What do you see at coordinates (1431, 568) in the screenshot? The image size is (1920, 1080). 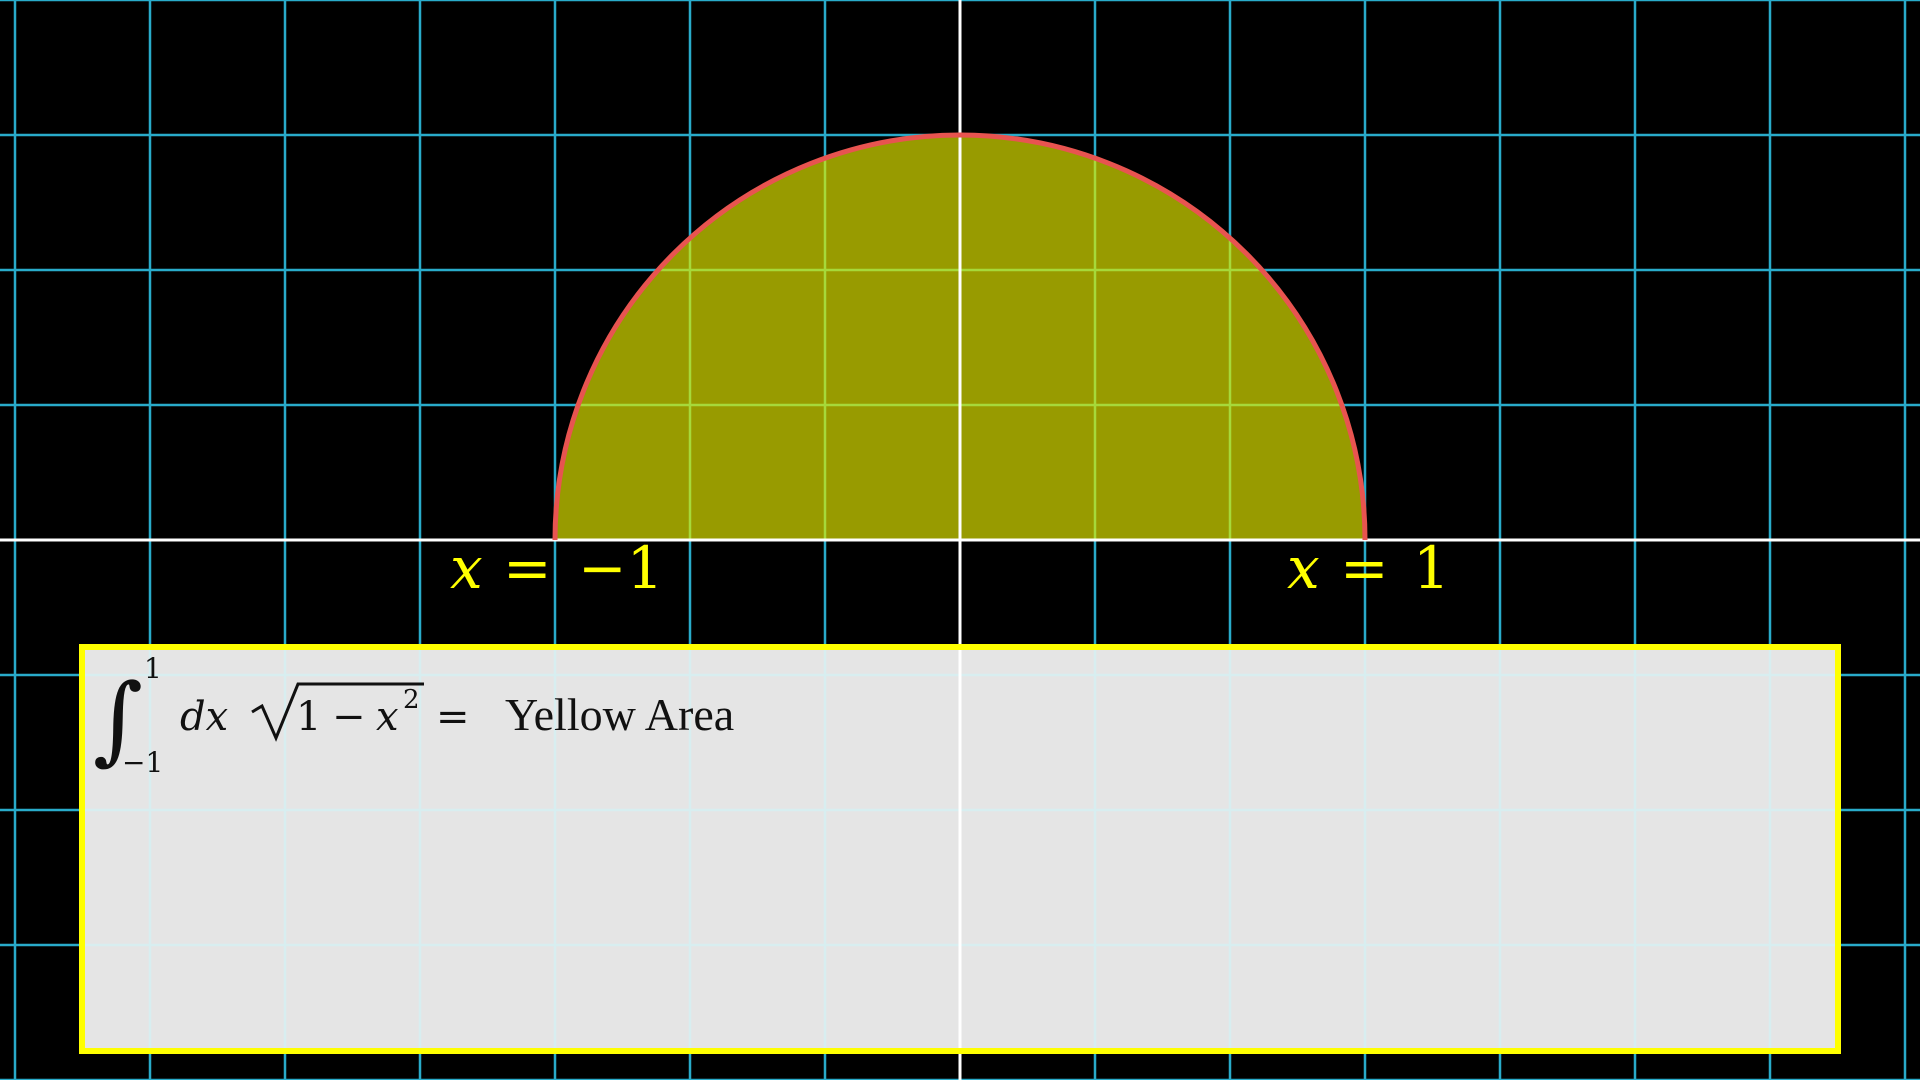 I see `right-bound-value: 1` at bounding box center [1431, 568].